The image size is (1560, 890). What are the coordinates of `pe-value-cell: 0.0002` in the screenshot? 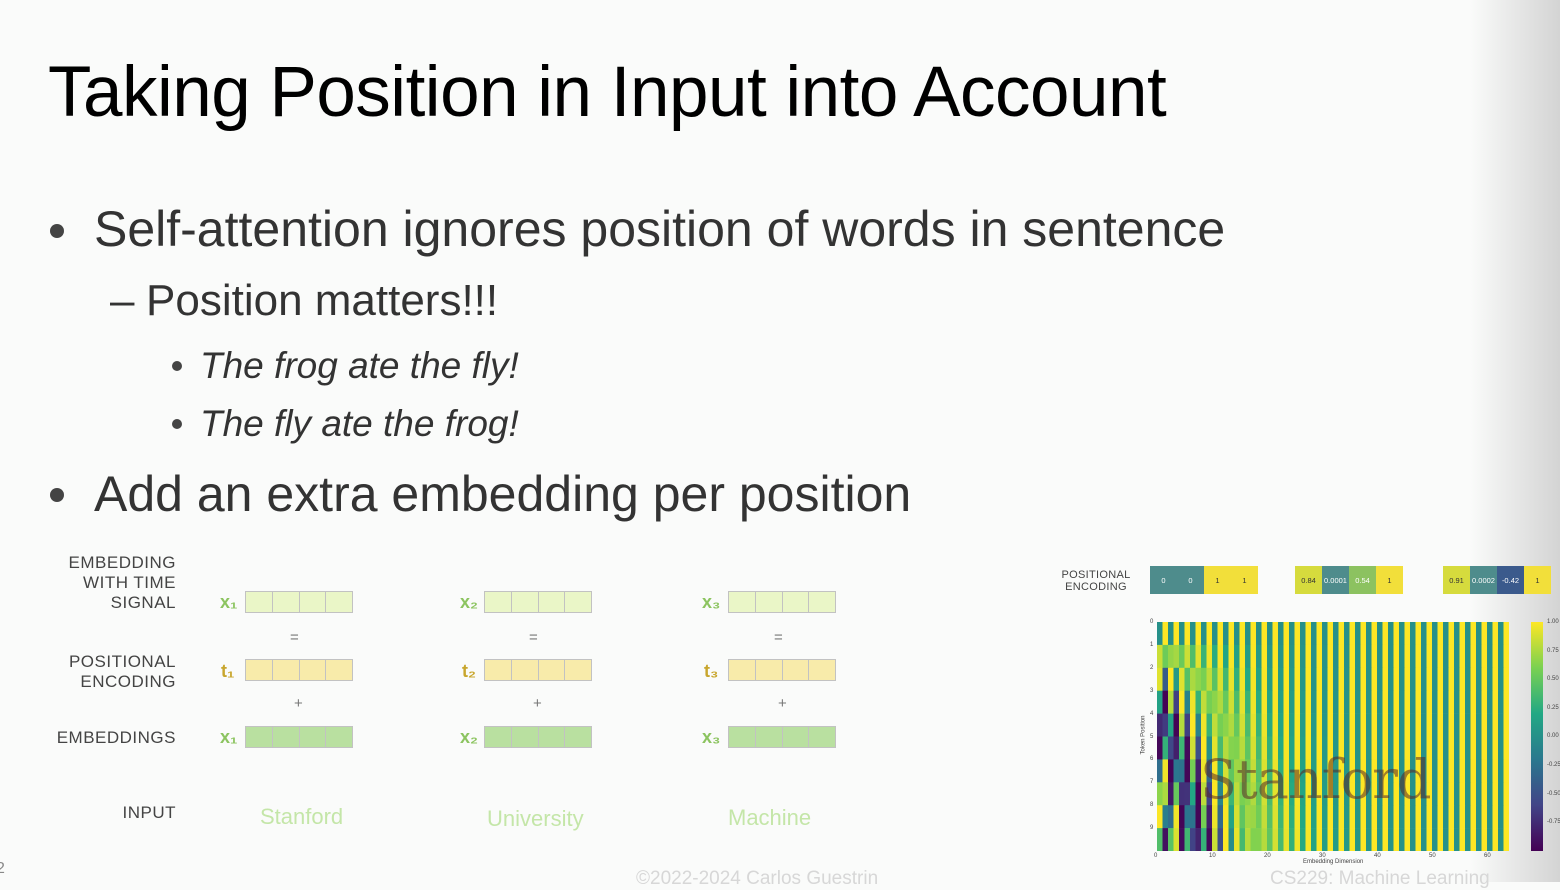 It's located at (1483, 580).